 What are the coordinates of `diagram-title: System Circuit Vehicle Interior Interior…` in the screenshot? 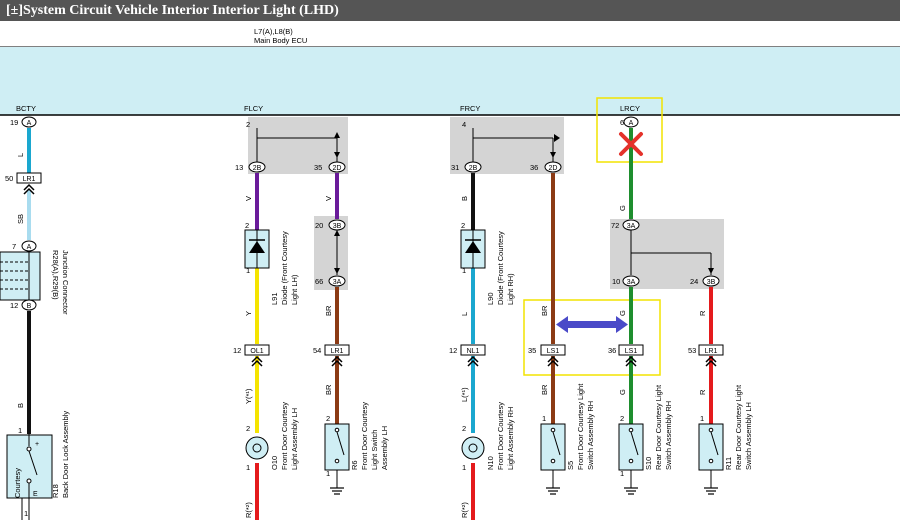 It's located at (181, 10).